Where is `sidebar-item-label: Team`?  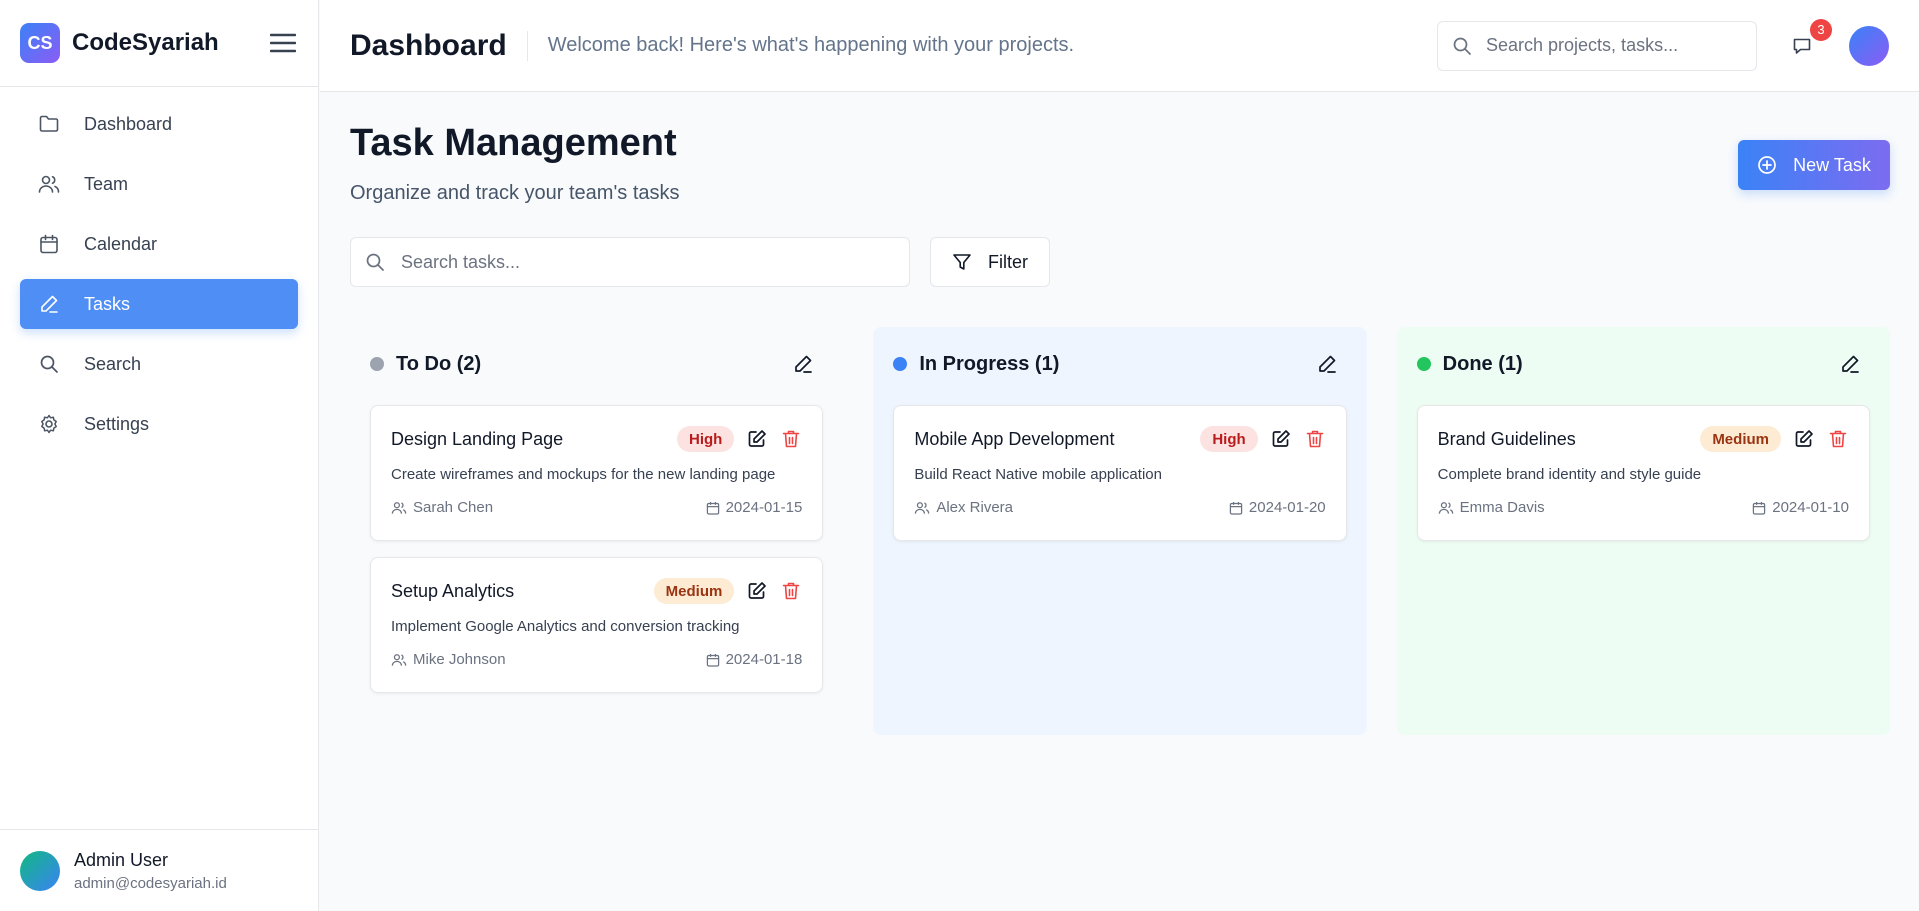
sidebar-item-label: Team is located at coordinates (106, 183).